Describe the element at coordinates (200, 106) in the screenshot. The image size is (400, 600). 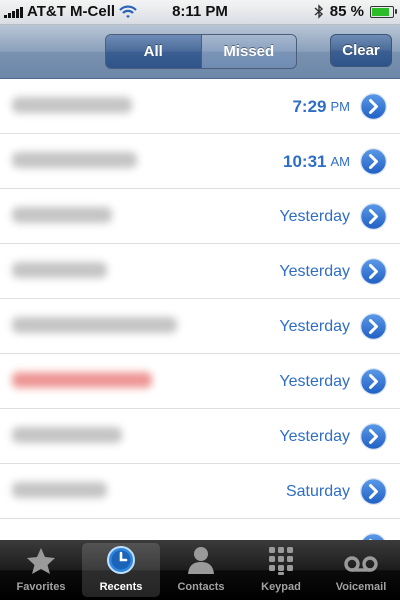
I see `call-row: 7:29 PM` at that location.